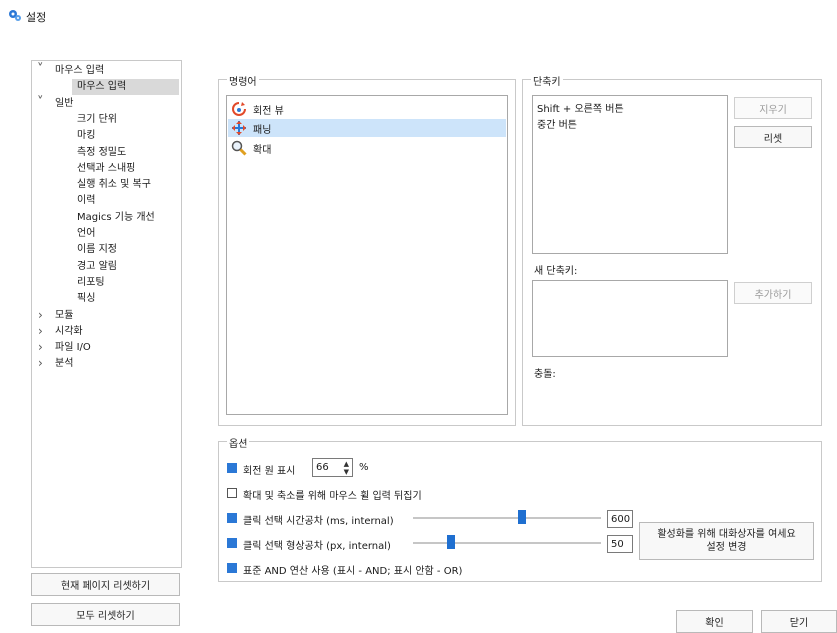  I want to click on list-item: 패닝, so click(367, 128).